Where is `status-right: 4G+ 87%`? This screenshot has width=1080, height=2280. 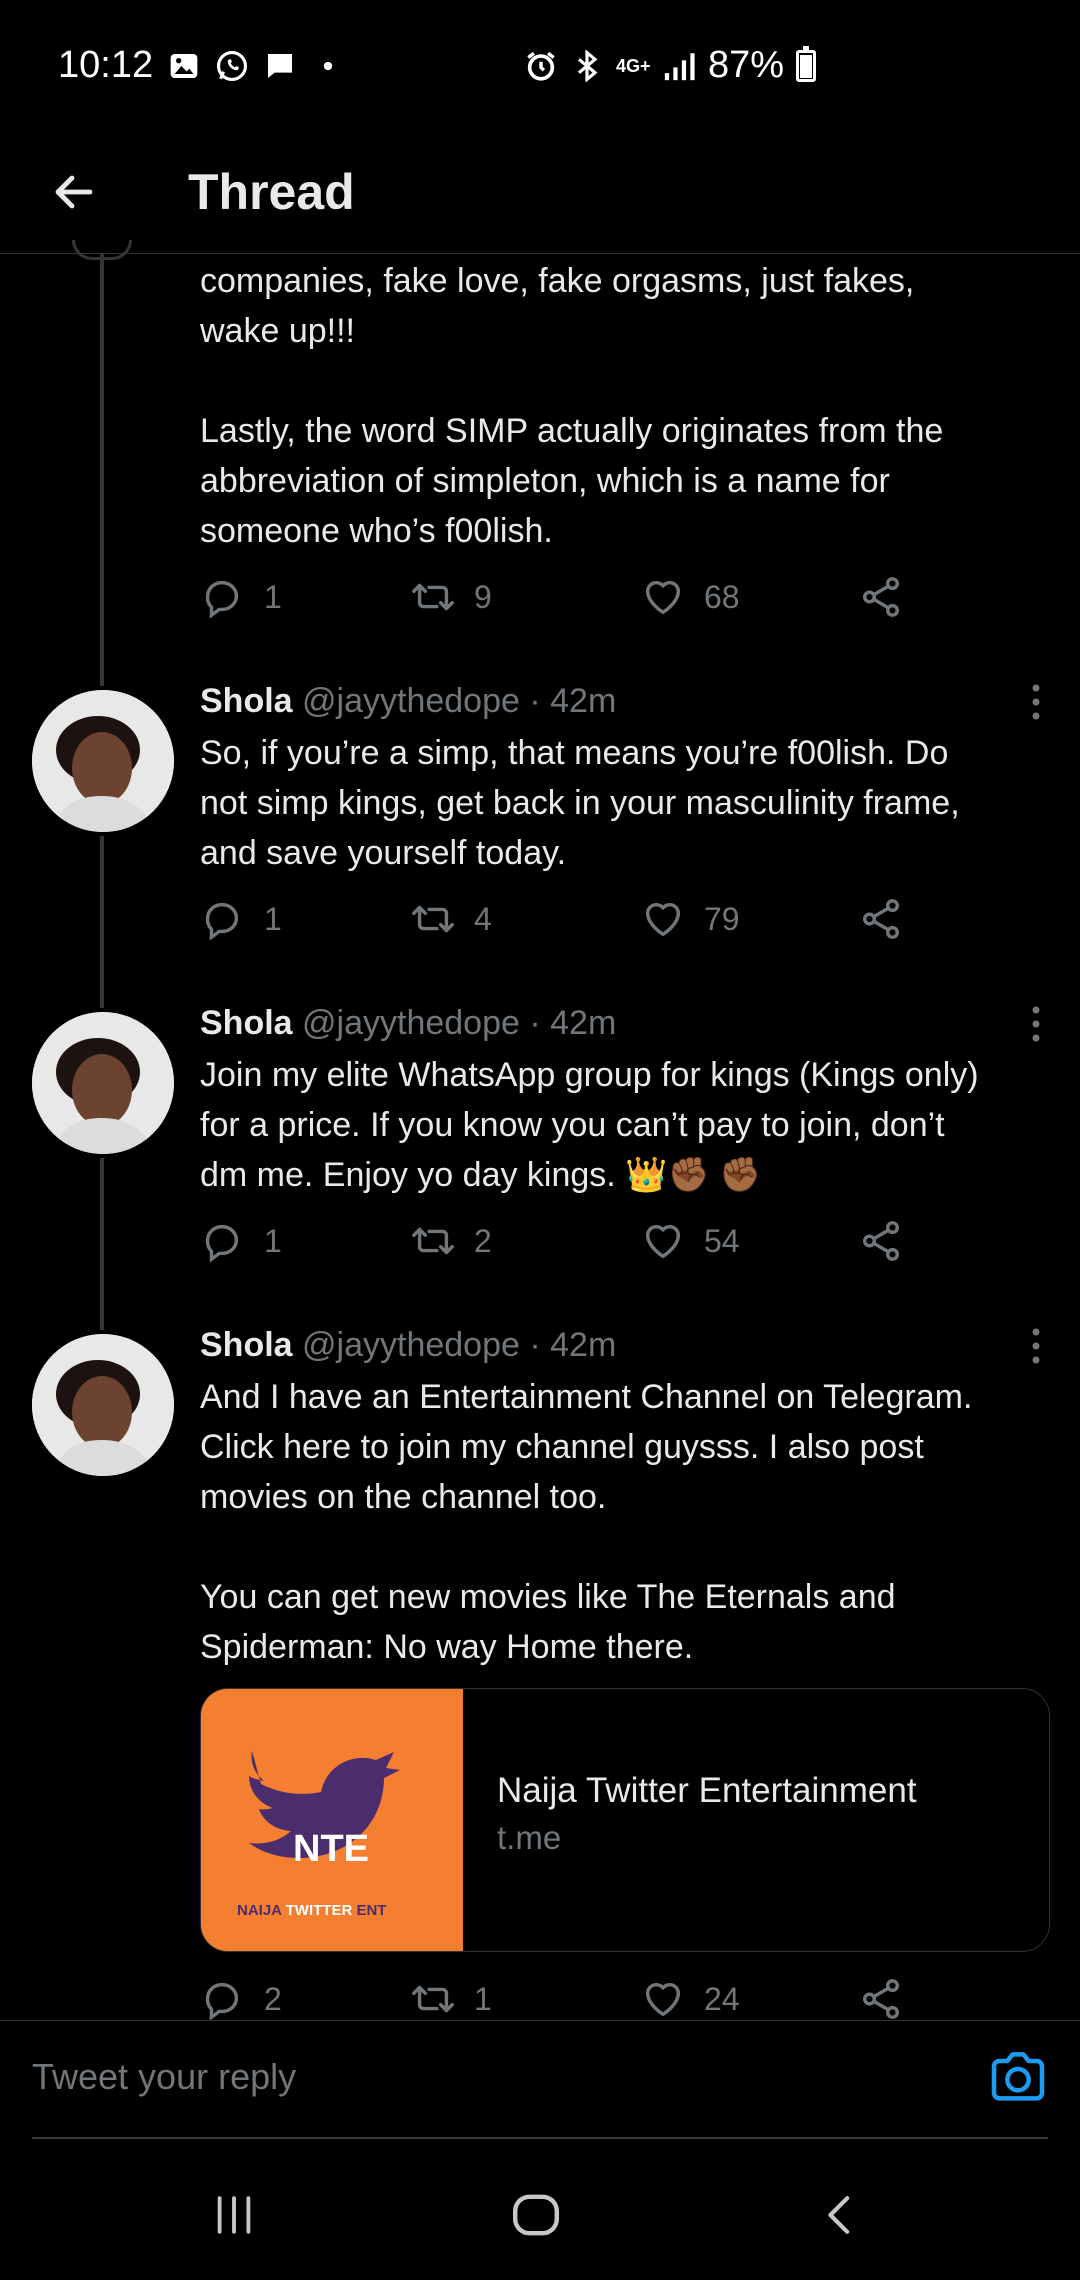
status-right: 4G+ 87% is located at coordinates (670, 65).